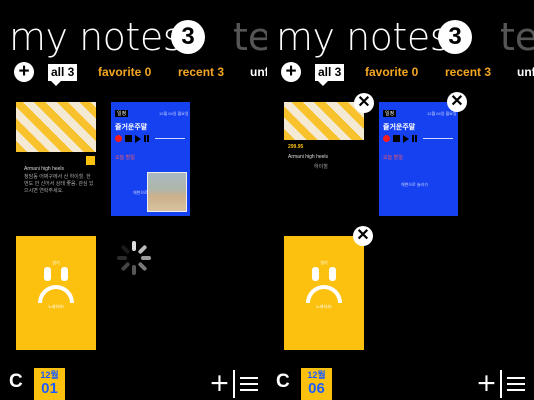  Describe the element at coordinates (90, 160) in the screenshot. I see `price-tag-icon` at that location.